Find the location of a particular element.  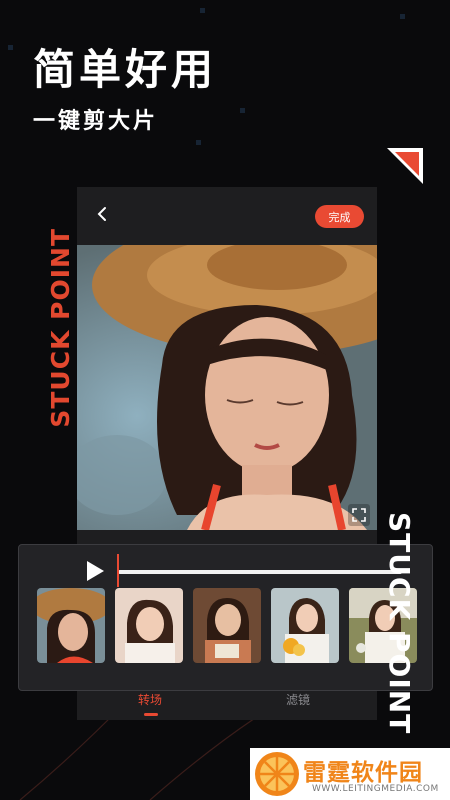

tab-transition: 转场 is located at coordinates (150, 699).